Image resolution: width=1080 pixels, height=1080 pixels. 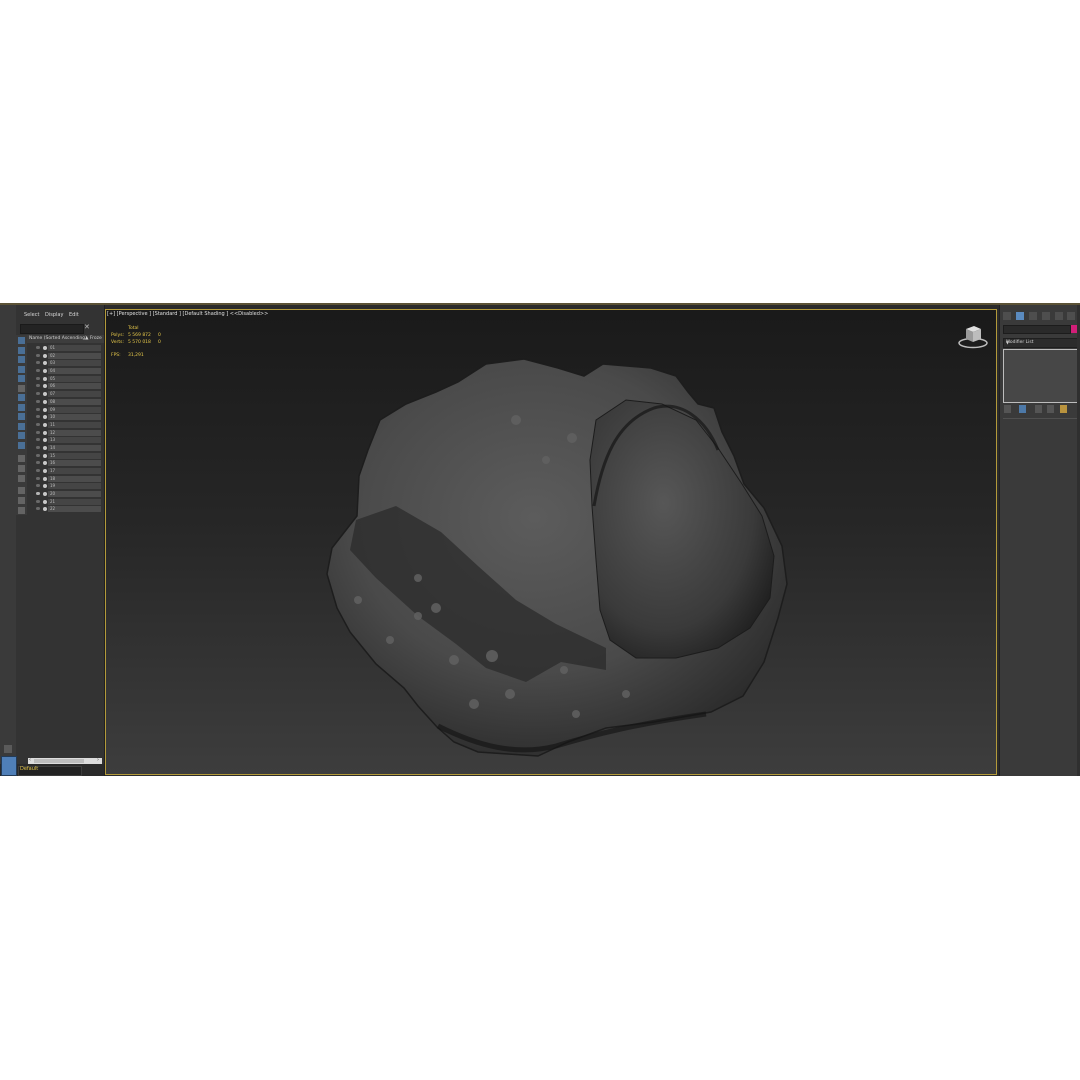 I want to click on object-name-field, so click(x=1037, y=329).